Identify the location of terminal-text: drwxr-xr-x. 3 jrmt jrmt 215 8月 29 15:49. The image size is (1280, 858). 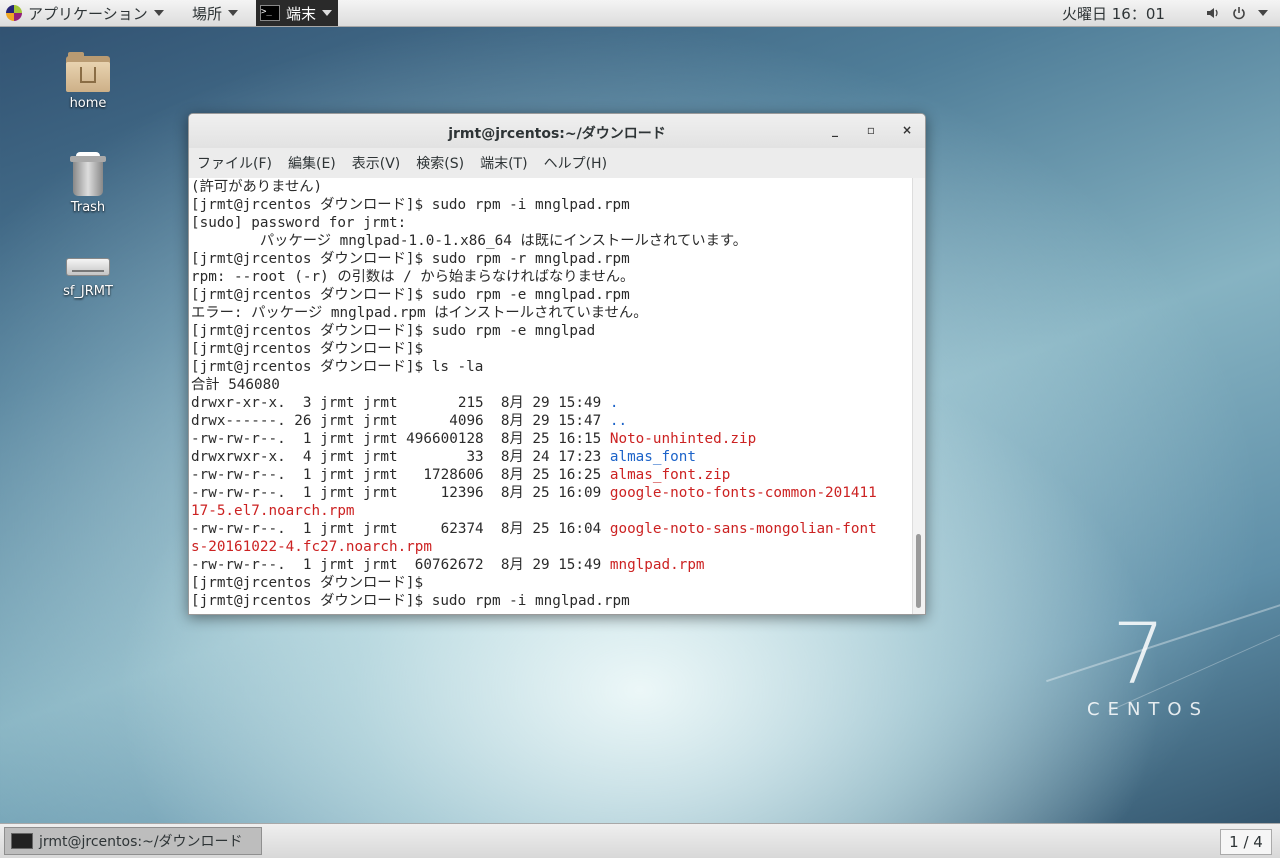
(400, 403).